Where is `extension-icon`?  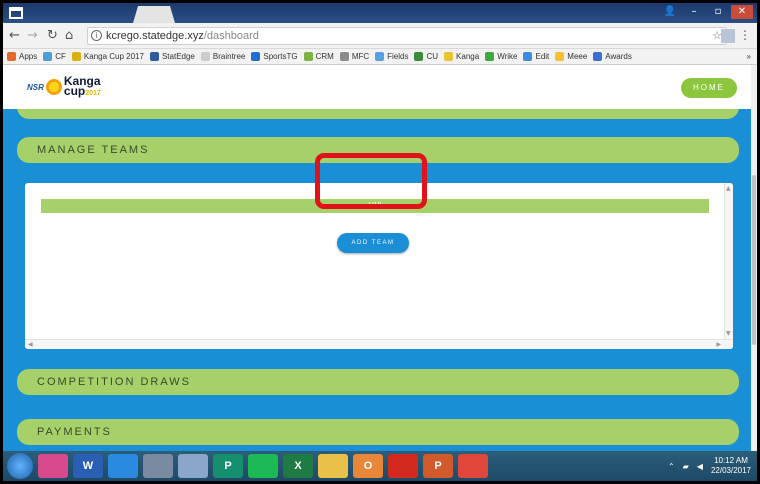 extension-icon is located at coordinates (728, 36).